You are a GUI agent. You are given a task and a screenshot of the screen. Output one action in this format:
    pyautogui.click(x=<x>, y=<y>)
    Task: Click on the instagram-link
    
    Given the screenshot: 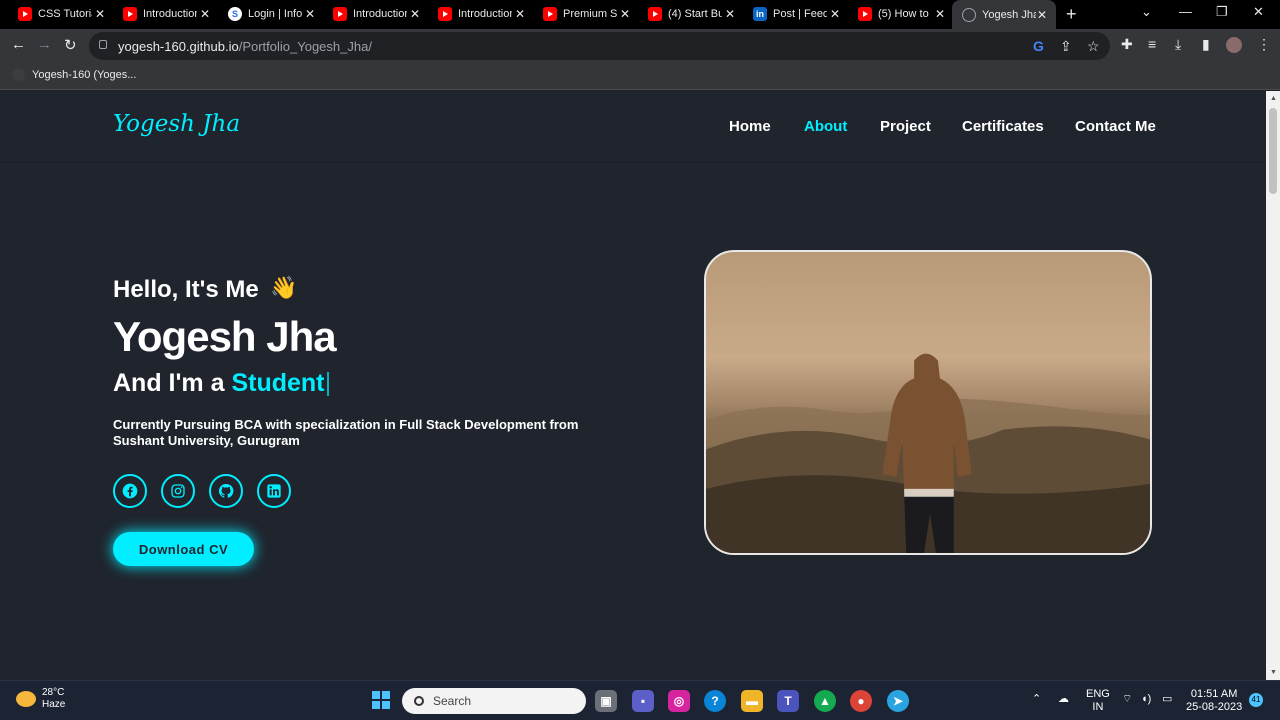 What is the action you would take?
    pyautogui.click(x=178, y=491)
    